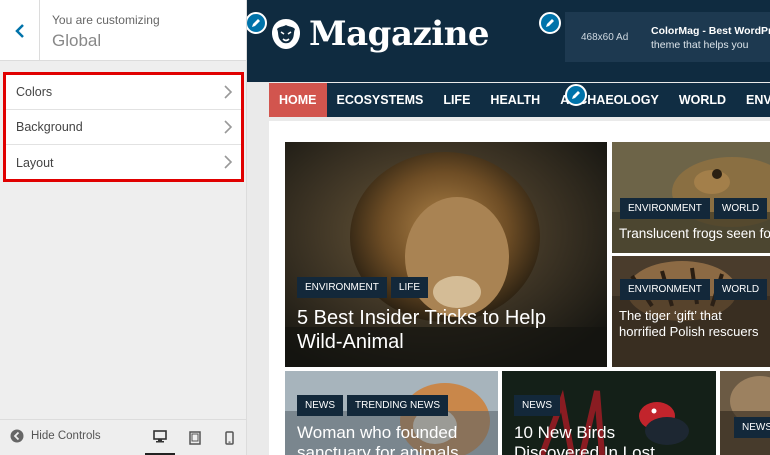 The image size is (770, 455). I want to click on site-logo: Magazine, so click(379, 34).